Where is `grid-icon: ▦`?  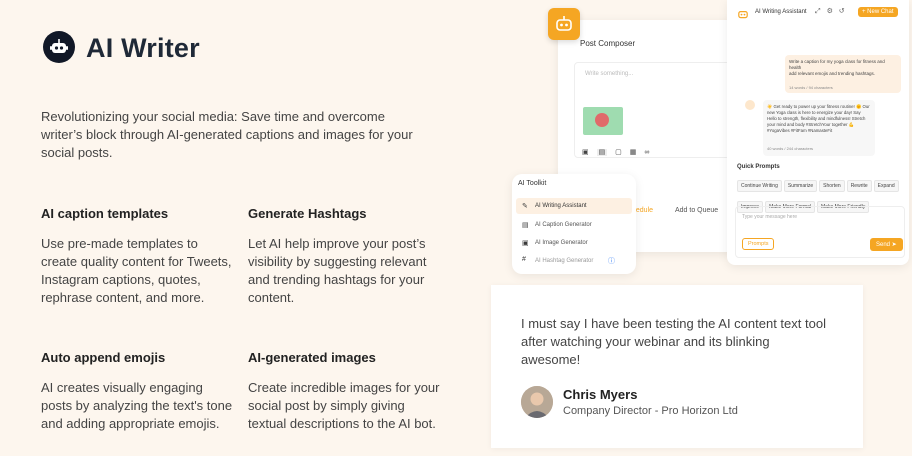
grid-icon: ▦ is located at coordinates (633, 152).